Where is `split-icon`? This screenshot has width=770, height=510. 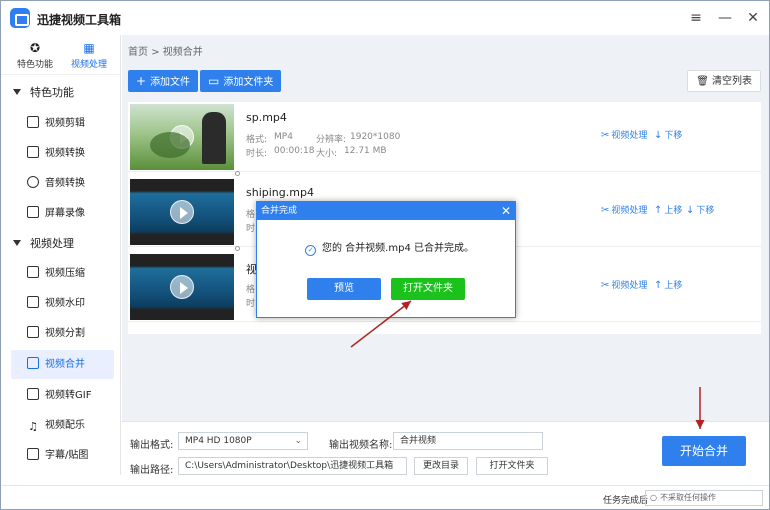
split-icon is located at coordinates (33, 332).